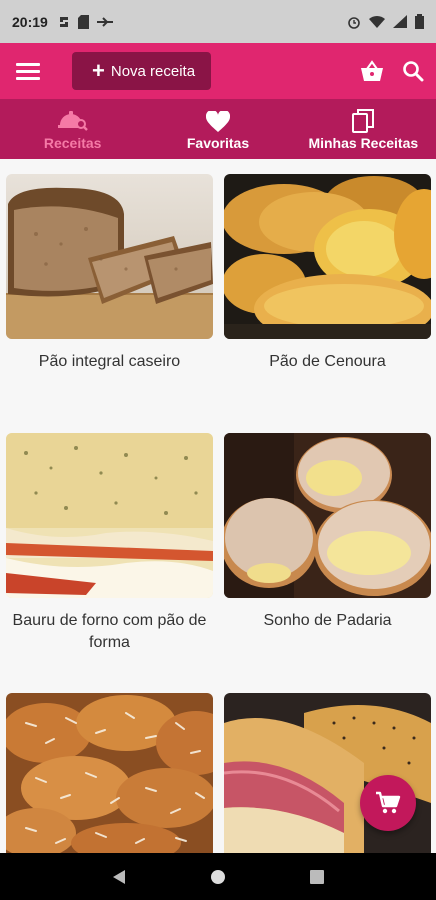 The width and height of the screenshot is (436, 900). I want to click on tab-receitas: Receitas, so click(72, 129).